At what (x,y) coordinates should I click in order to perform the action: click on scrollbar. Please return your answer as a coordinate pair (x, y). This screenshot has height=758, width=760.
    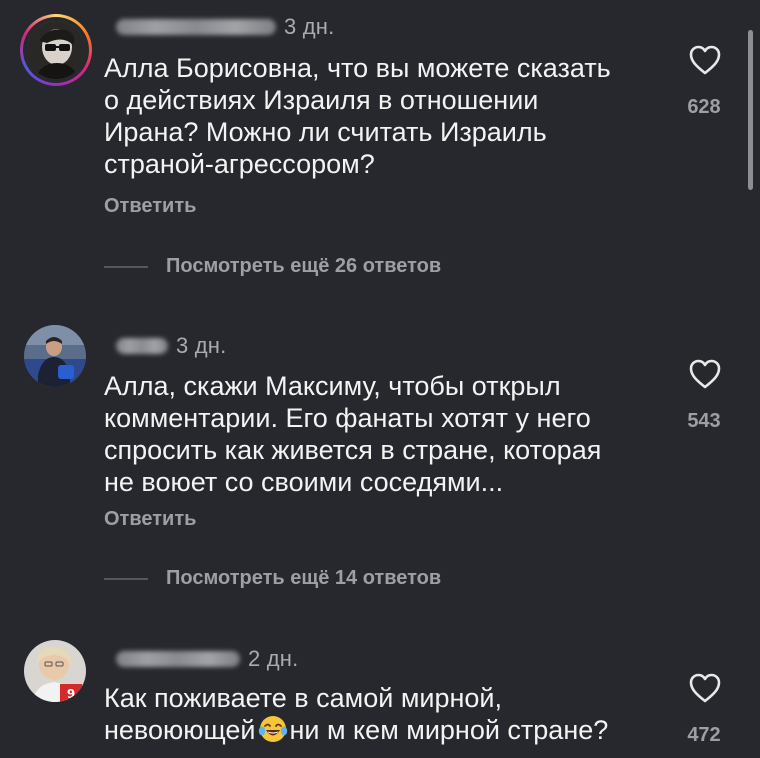
    Looking at the image, I should click on (750, 110).